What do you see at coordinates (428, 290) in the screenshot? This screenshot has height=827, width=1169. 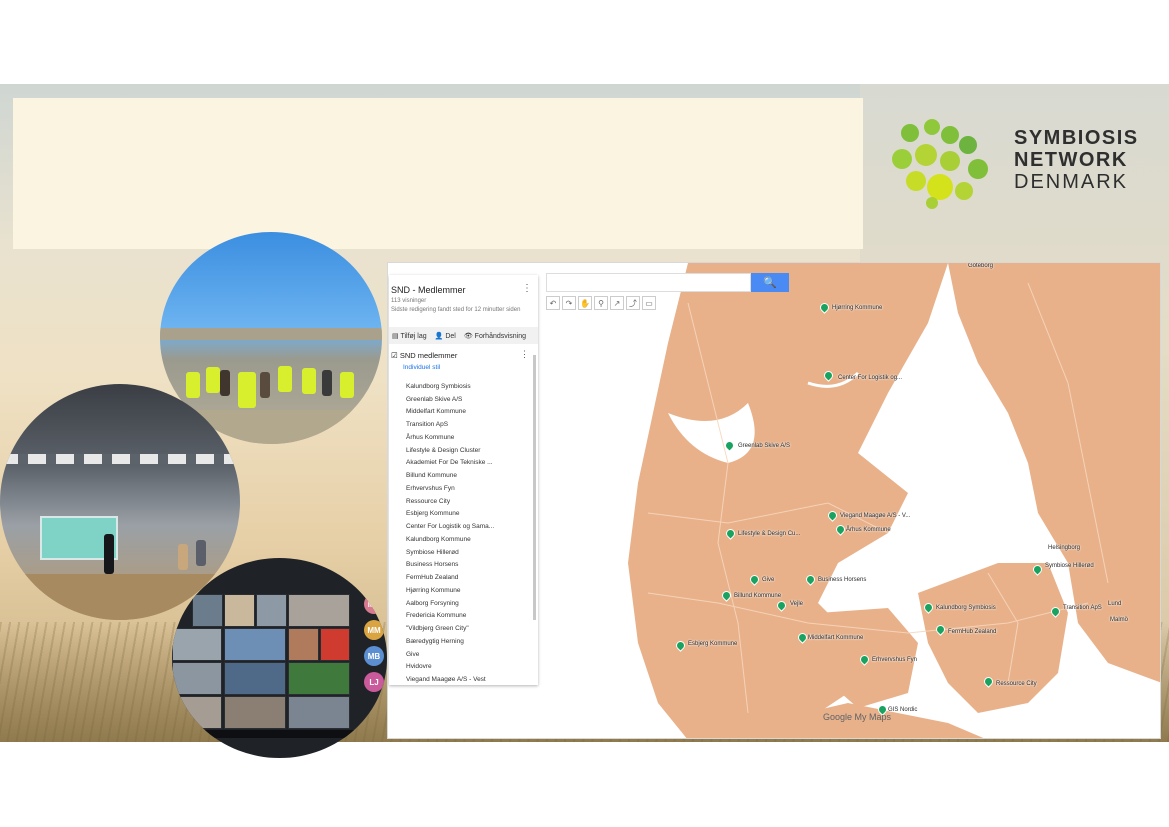 I see `map-title: SND - Medlemmer` at bounding box center [428, 290].